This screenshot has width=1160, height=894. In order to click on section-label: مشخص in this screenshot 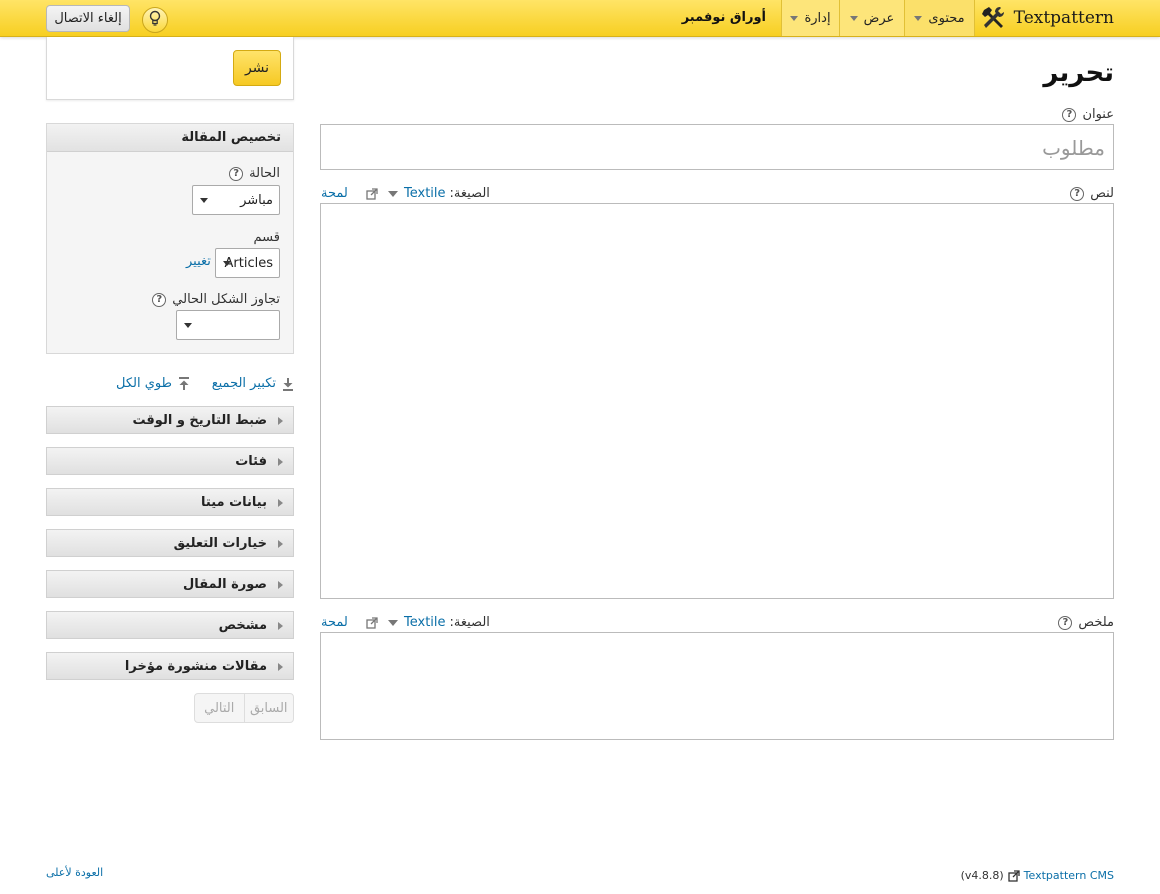, I will do `click(242, 625)`.